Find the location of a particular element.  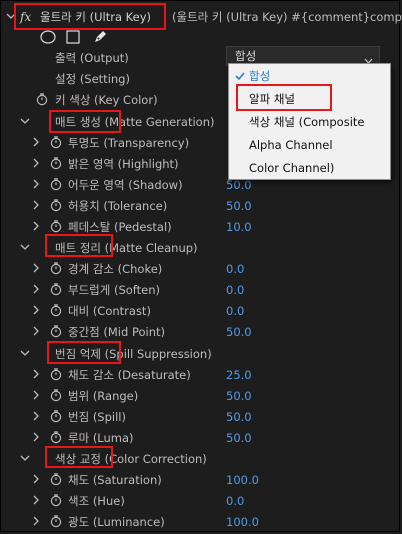

group-label: 색상 교정 (Color Correction) is located at coordinates (131, 458).